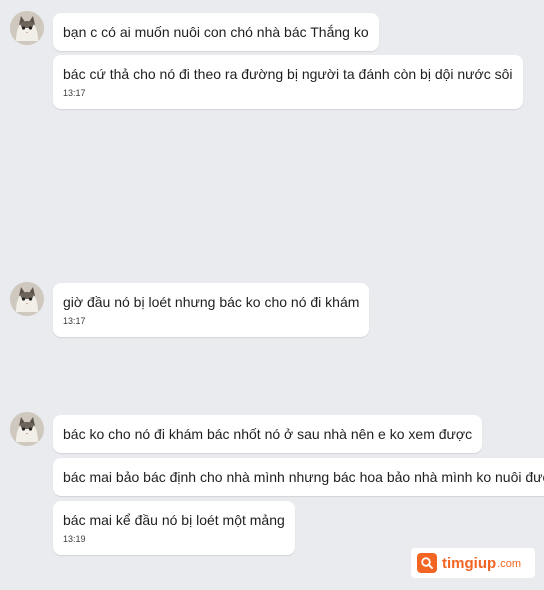 The width and height of the screenshot is (544, 590). Describe the element at coordinates (427, 563) in the screenshot. I see `magnifier-icon` at that location.